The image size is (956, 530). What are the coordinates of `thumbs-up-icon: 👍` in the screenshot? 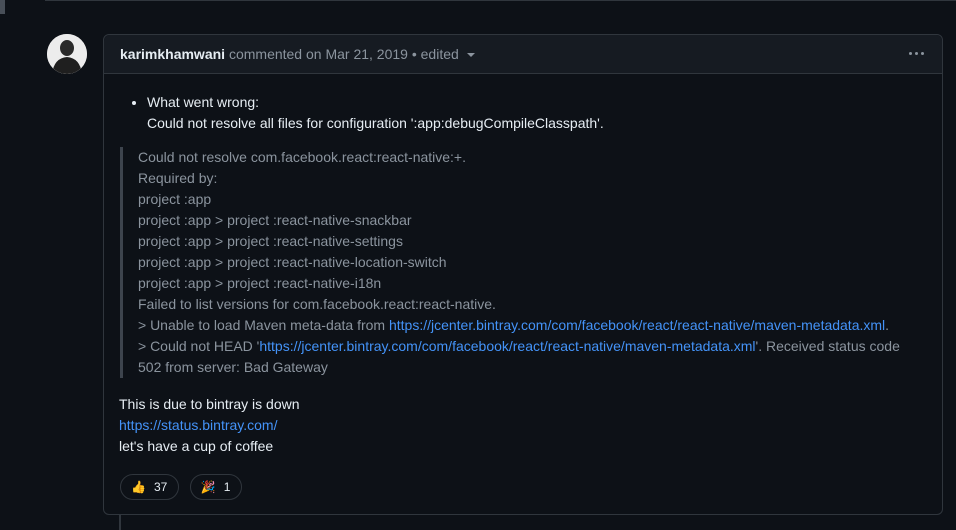 It's located at (138, 487).